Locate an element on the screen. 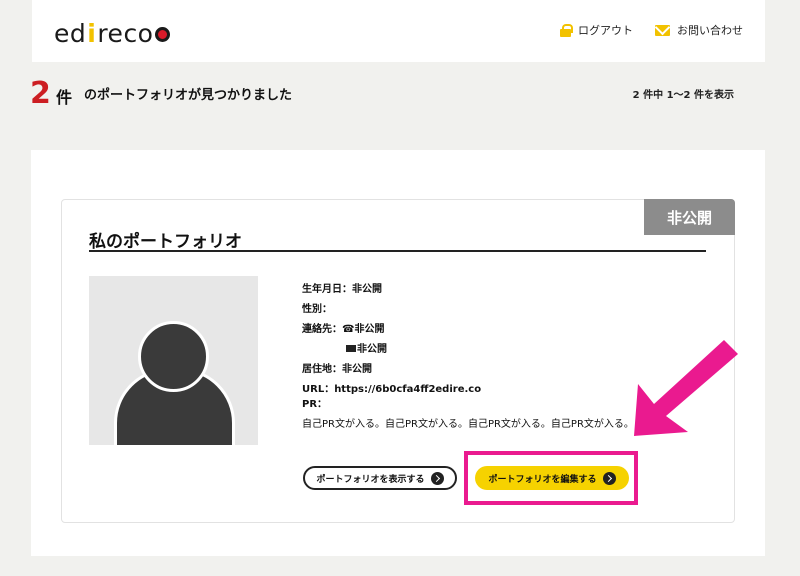 The height and width of the screenshot is (576, 800). pointer-arrow-icon is located at coordinates (686, 388).